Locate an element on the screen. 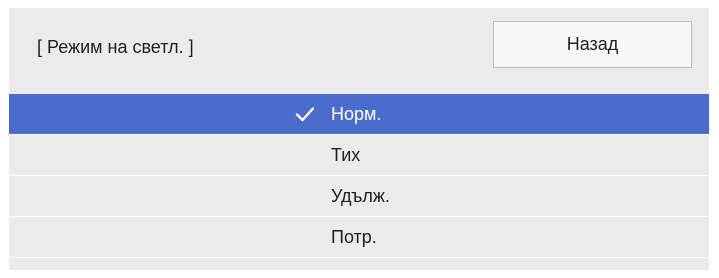 The height and width of the screenshot is (278, 719). option-row-extended: Удълж. is located at coordinates (359, 196).